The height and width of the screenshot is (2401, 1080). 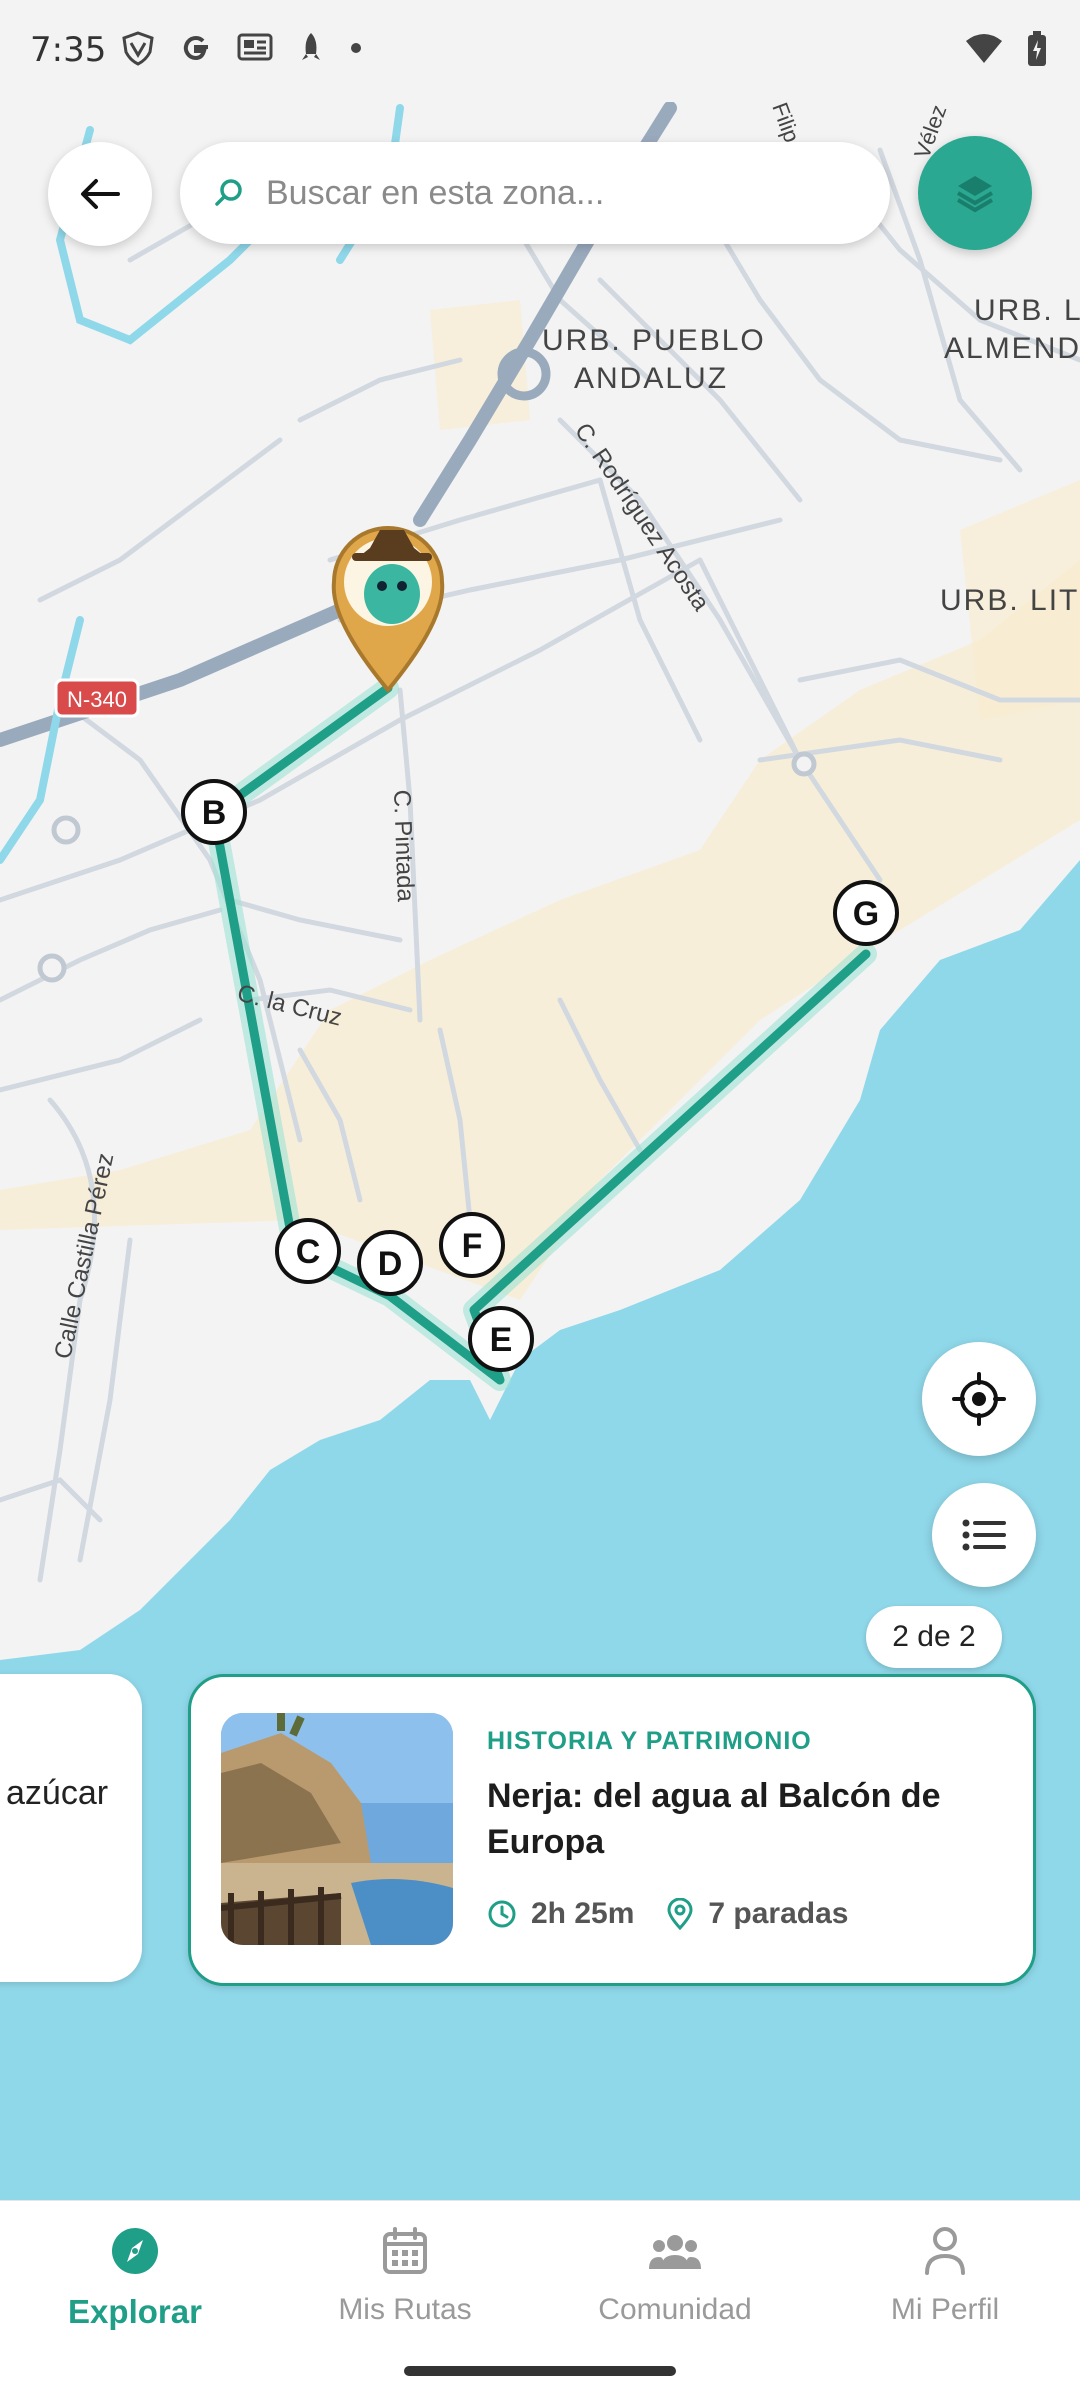 What do you see at coordinates (945, 2286) in the screenshot?
I see `nav-mi-perfil: Mi Perfil` at bounding box center [945, 2286].